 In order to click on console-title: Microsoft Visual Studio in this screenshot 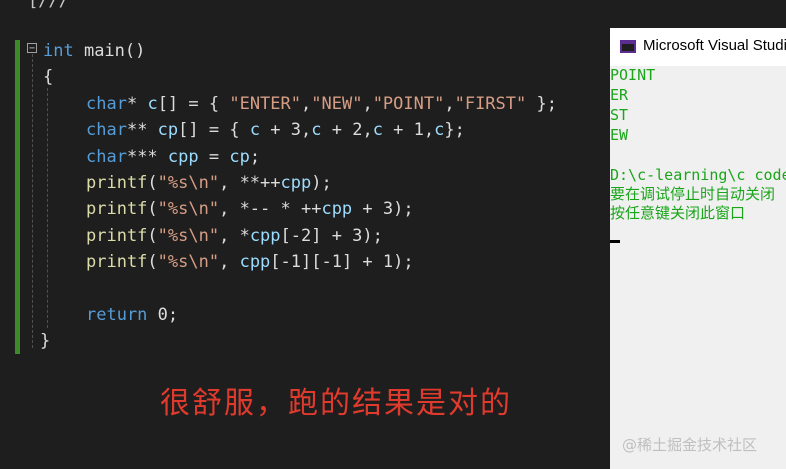, I will do `click(714, 45)`.